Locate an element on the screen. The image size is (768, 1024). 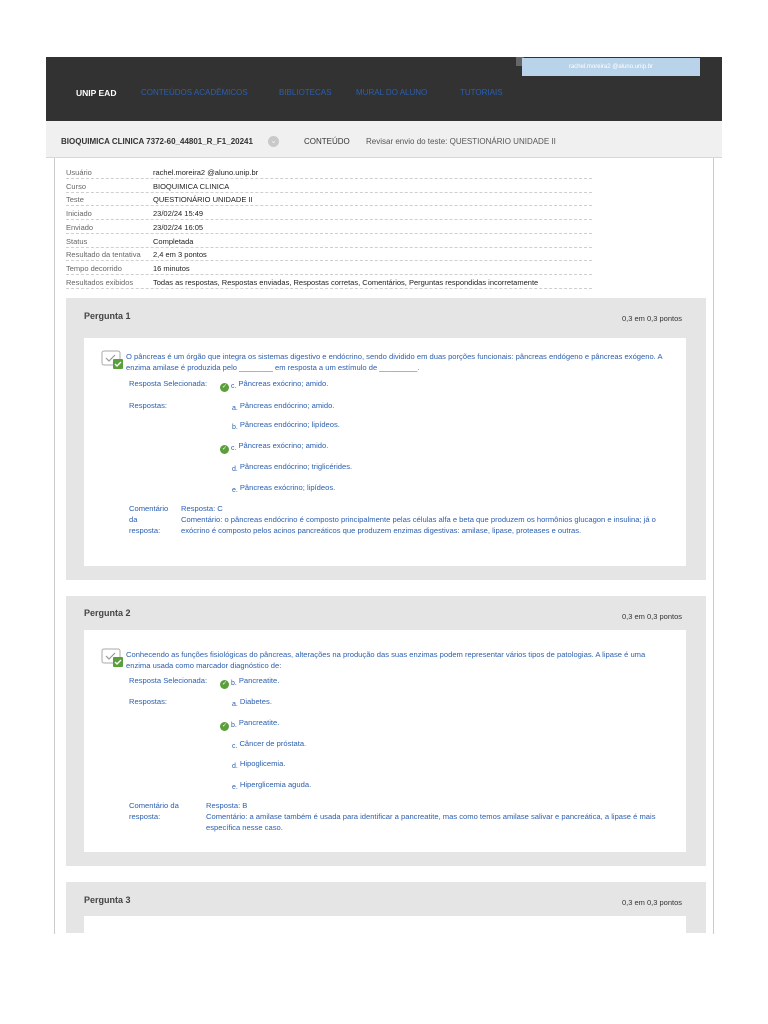
answer-option: ✓ b. Pancreatite. is located at coordinates (250, 724).